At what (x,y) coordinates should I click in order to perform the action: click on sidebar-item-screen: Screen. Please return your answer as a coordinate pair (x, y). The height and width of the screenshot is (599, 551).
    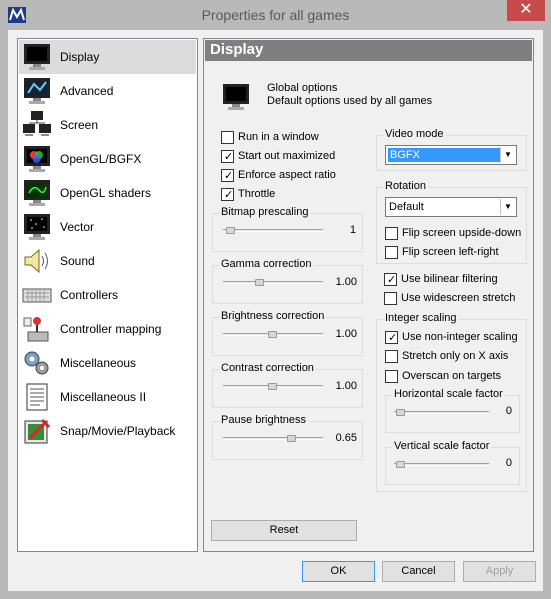
    Looking at the image, I should click on (107, 125).